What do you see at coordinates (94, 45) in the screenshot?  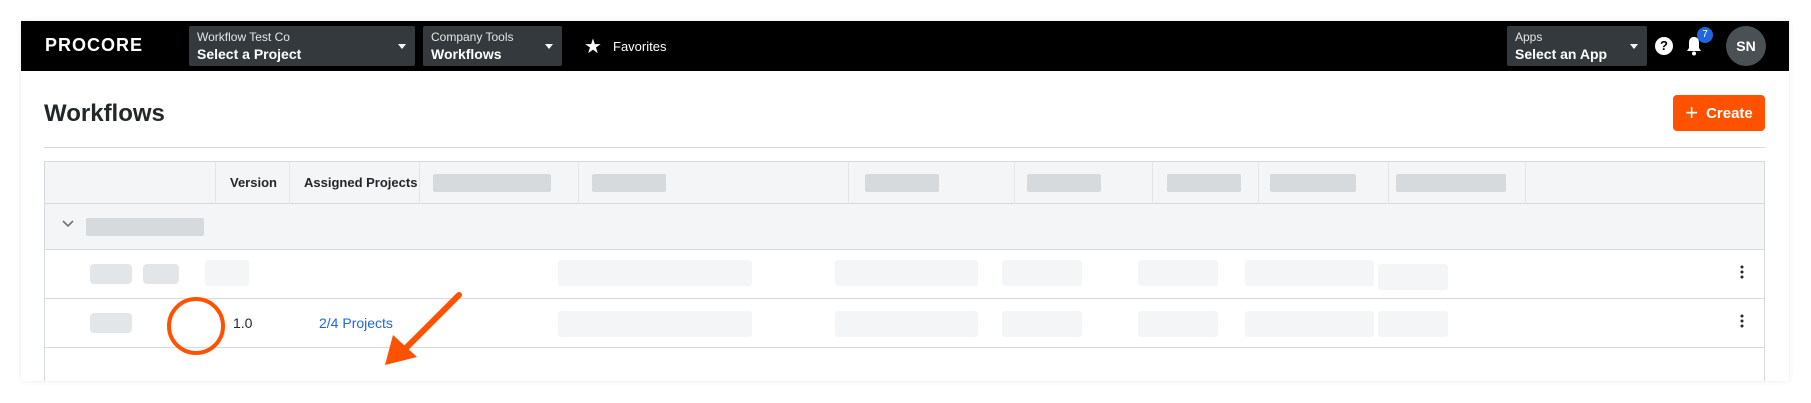 I see `procore-logo: PROCORE` at bounding box center [94, 45].